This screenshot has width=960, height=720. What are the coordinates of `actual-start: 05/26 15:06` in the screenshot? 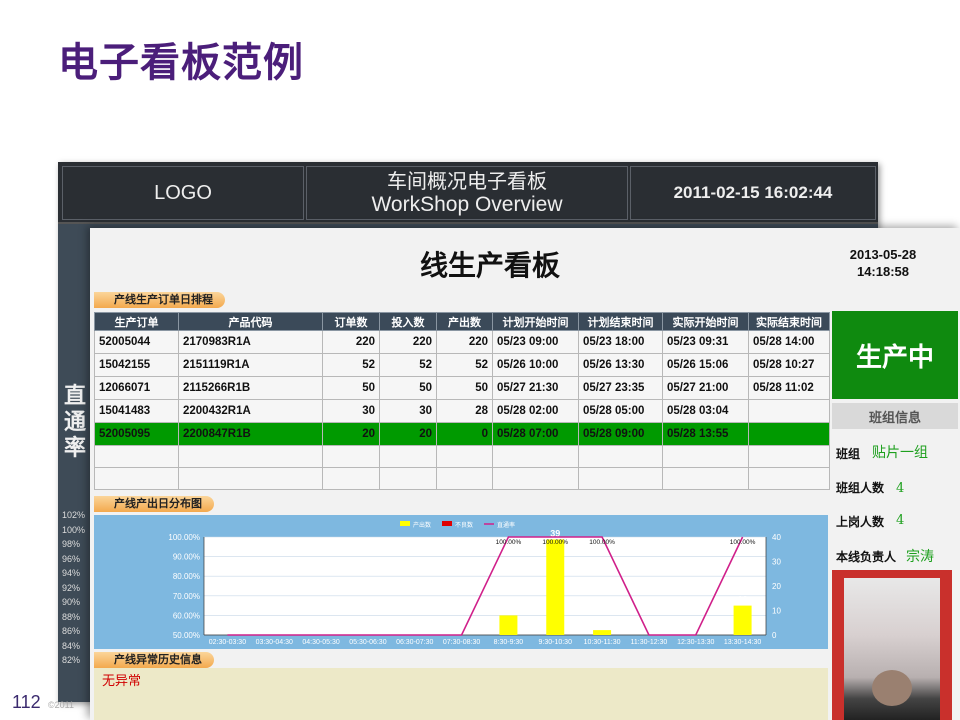 It's located at (705, 365).